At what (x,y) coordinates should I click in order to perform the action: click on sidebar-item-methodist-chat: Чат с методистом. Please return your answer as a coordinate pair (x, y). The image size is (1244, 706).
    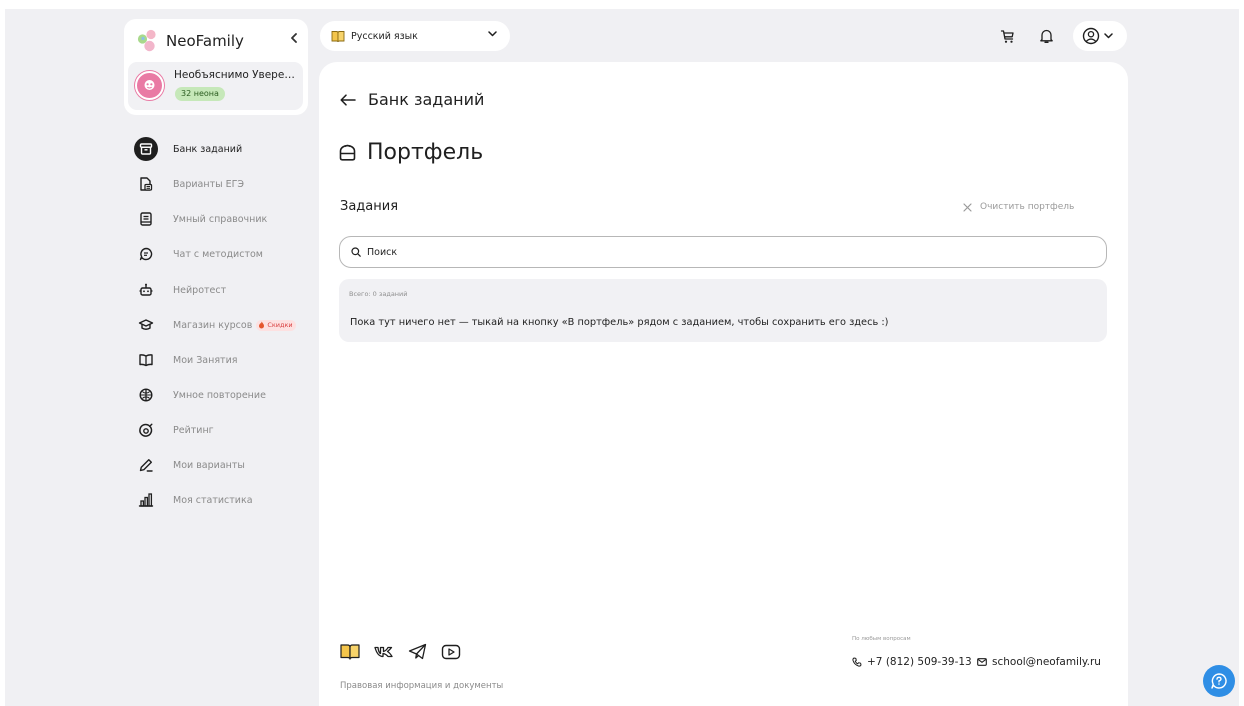
    Looking at the image, I should click on (221, 254).